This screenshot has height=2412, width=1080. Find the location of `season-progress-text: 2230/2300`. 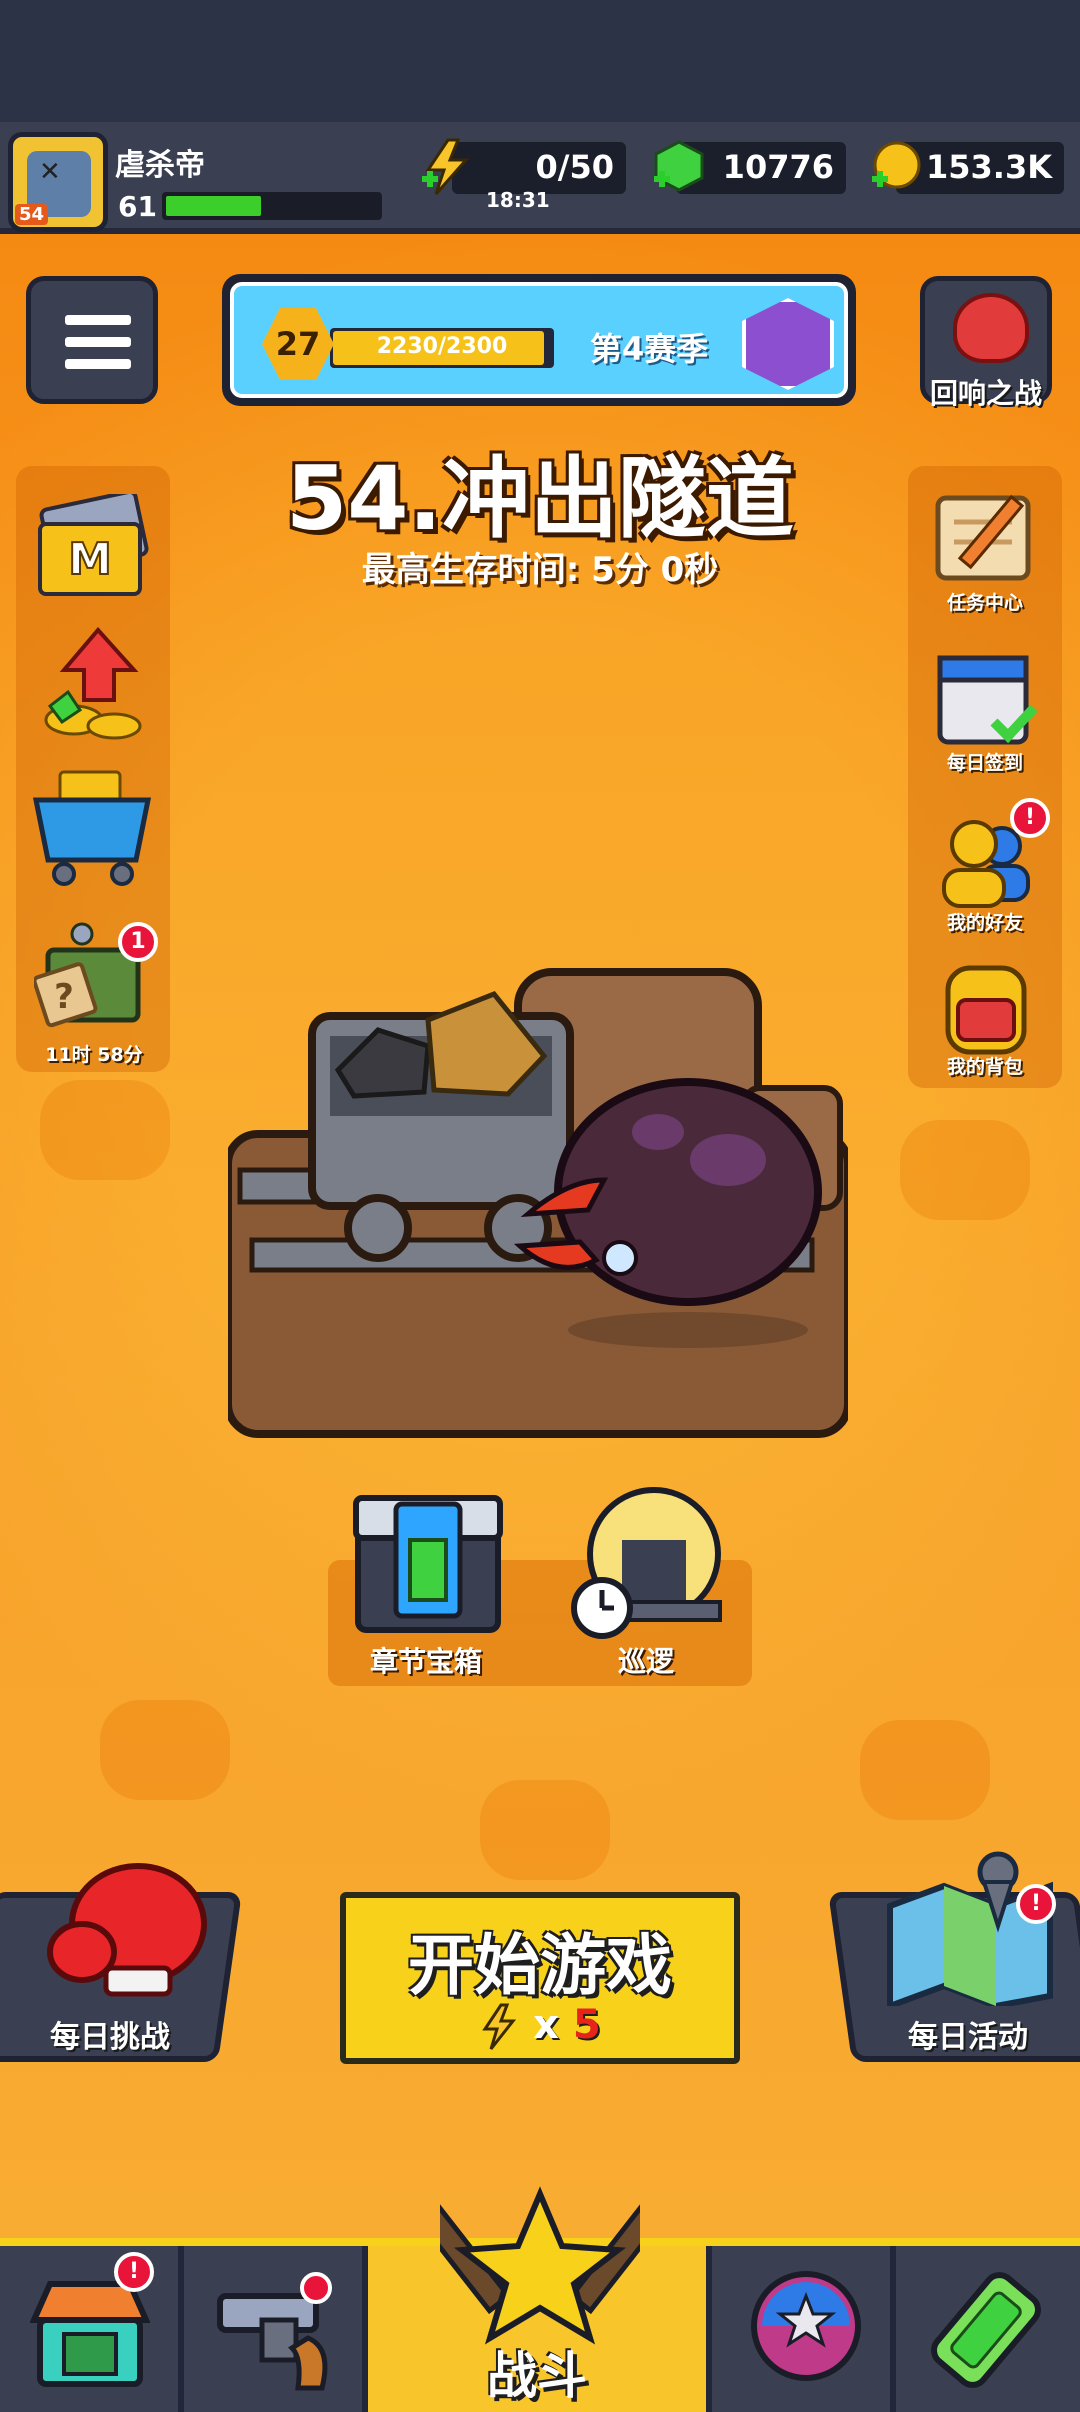

season-progress-text: 2230/2300 is located at coordinates (442, 346).